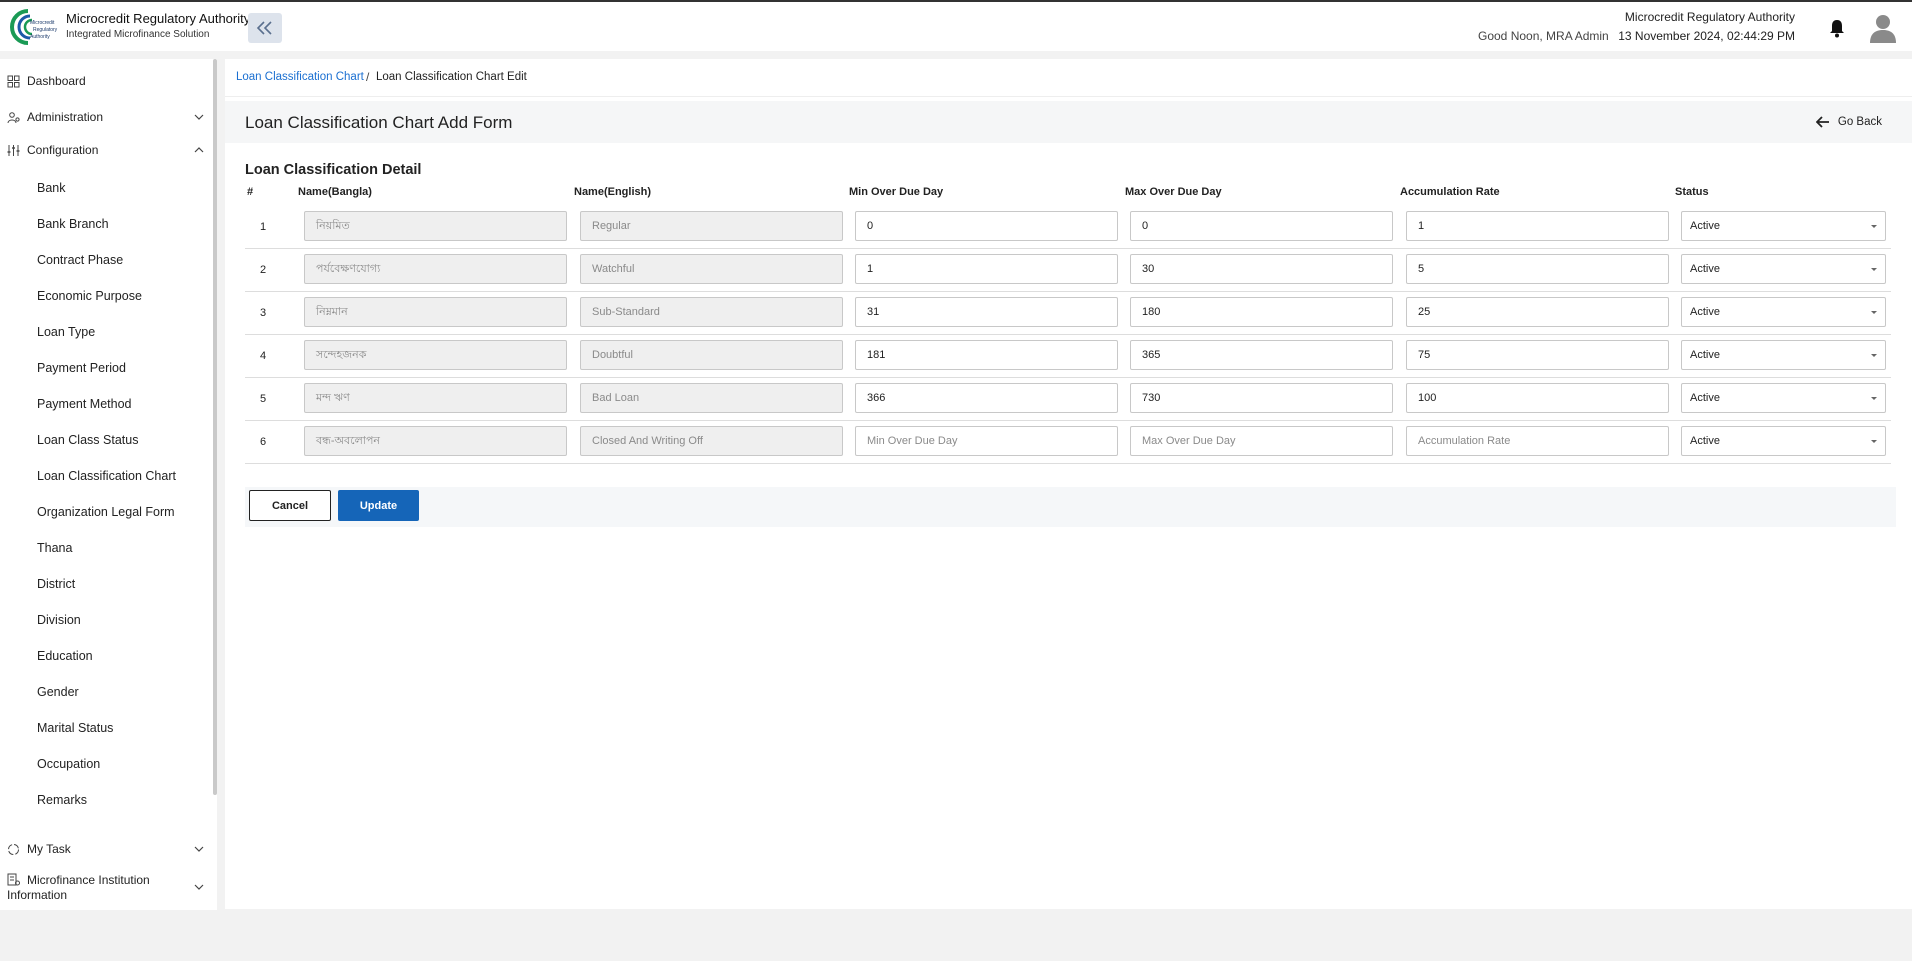 The width and height of the screenshot is (1912, 961). What do you see at coordinates (1537, 398) in the screenshot?
I see `accumulation-rate-input: 100` at bounding box center [1537, 398].